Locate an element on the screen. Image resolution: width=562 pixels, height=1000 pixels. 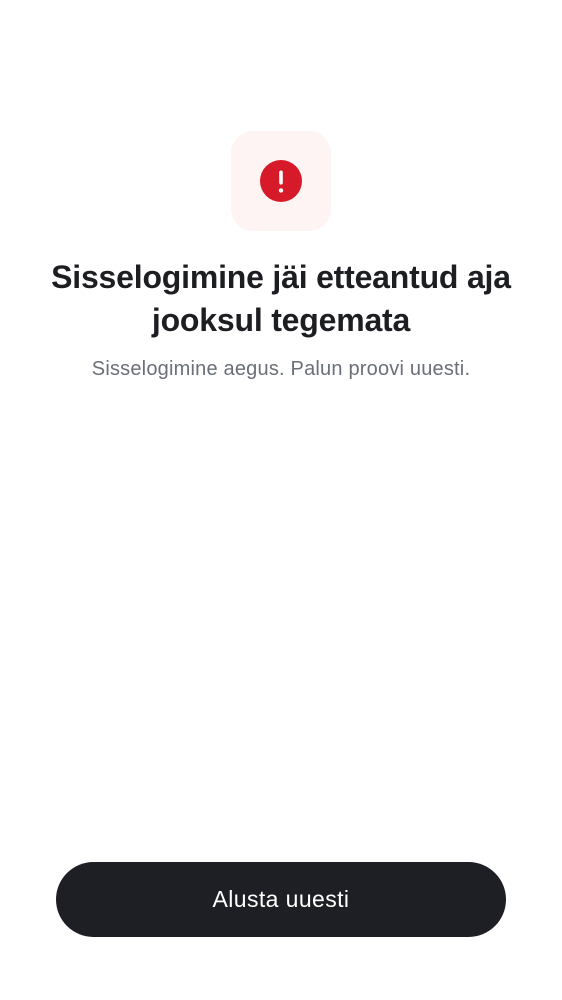
error-icon-tile is located at coordinates (281, 181).